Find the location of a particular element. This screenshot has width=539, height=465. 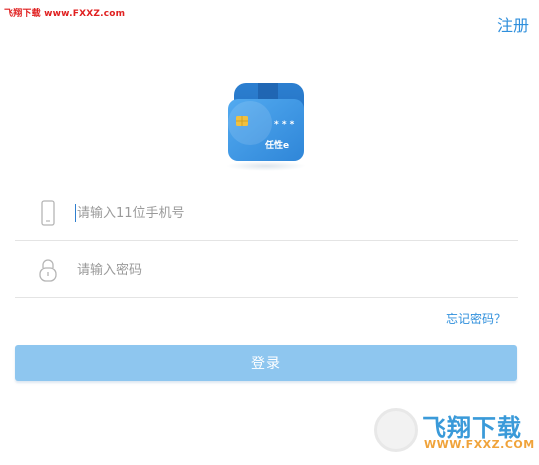

password-field-row is located at coordinates (266, 270).